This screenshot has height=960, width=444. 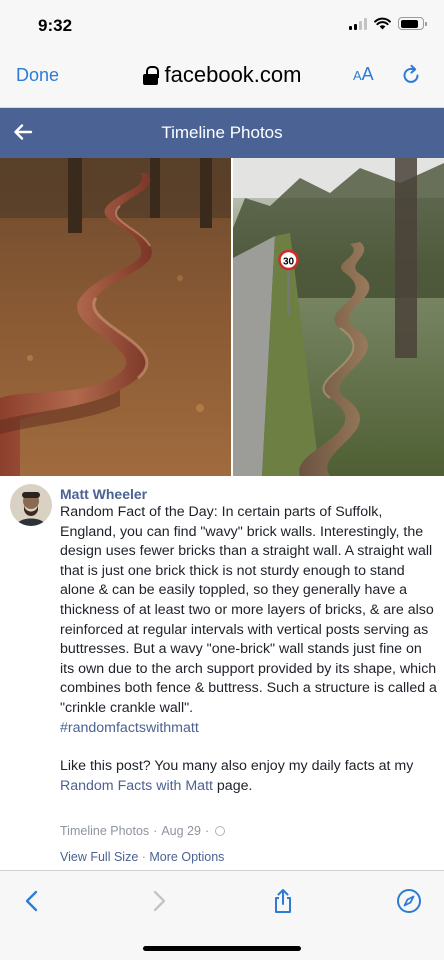 I want to click on home-indicator, so click(x=222, y=948).